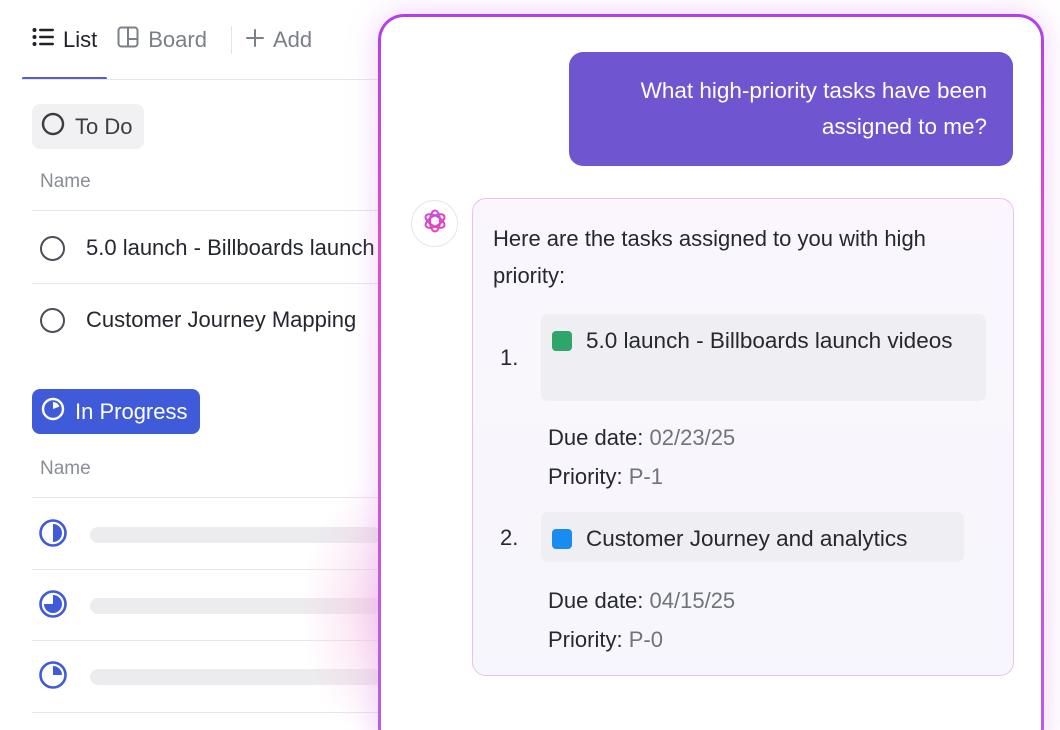 This screenshot has width=1060, height=730. What do you see at coordinates (692, 600) in the screenshot?
I see `due-date-value: 04/15/25` at bounding box center [692, 600].